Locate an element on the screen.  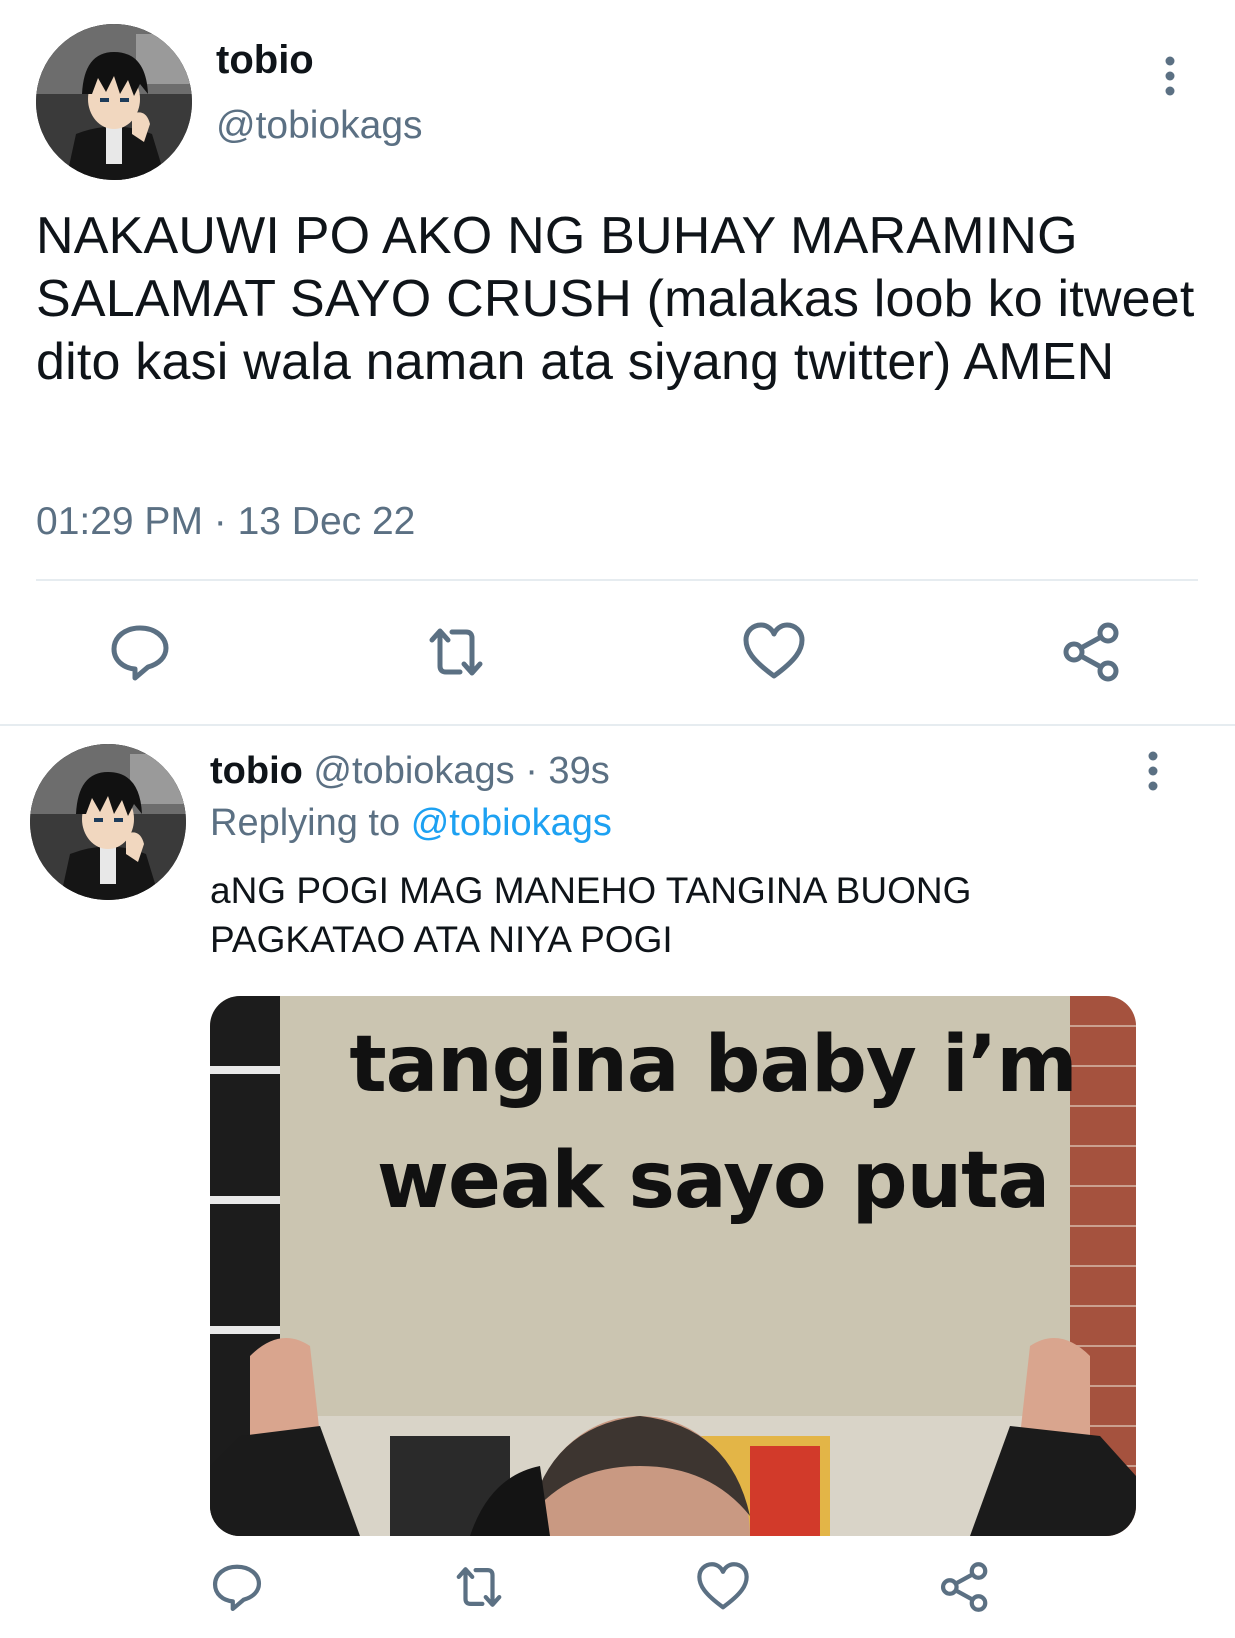
replying-to: Replying to @tobiokags is located at coordinates (411, 823).